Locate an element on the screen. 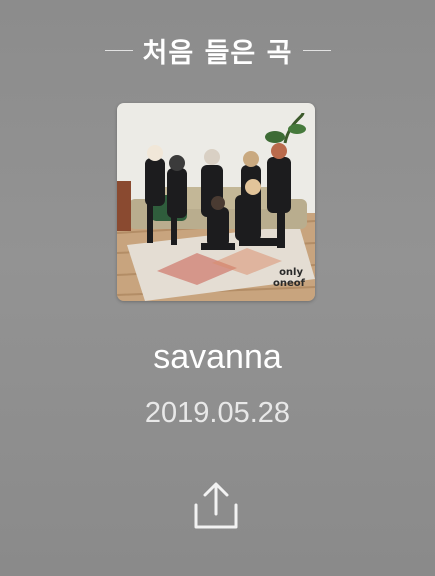  svg-text: oneof is located at coordinates (289, 283).